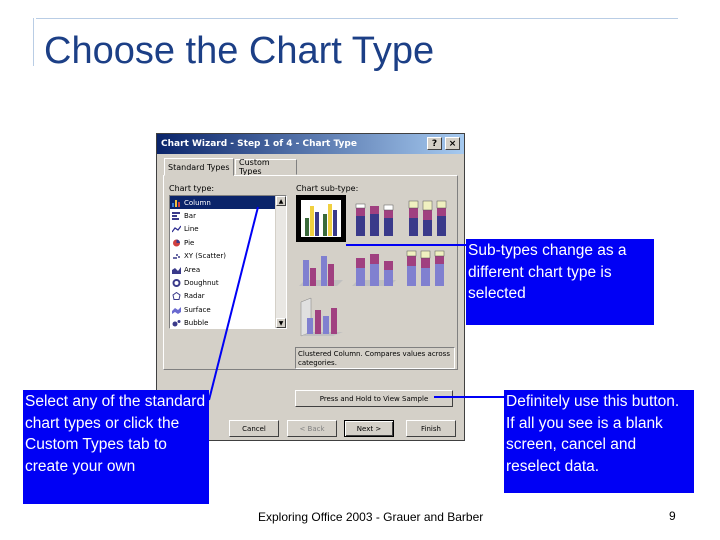 Image resolution: width=720 pixels, height=540 pixels. I want to click on percent-stacked-column-thumbnail, so click(427, 218).